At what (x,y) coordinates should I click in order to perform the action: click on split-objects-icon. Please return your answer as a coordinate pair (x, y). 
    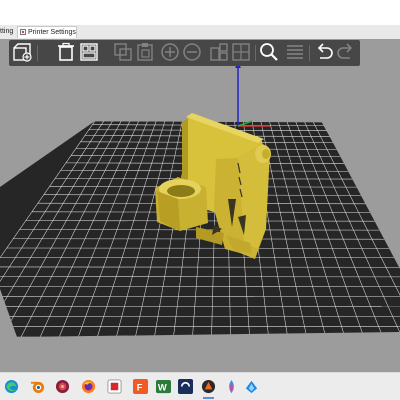
    Looking at the image, I should click on (219, 52).